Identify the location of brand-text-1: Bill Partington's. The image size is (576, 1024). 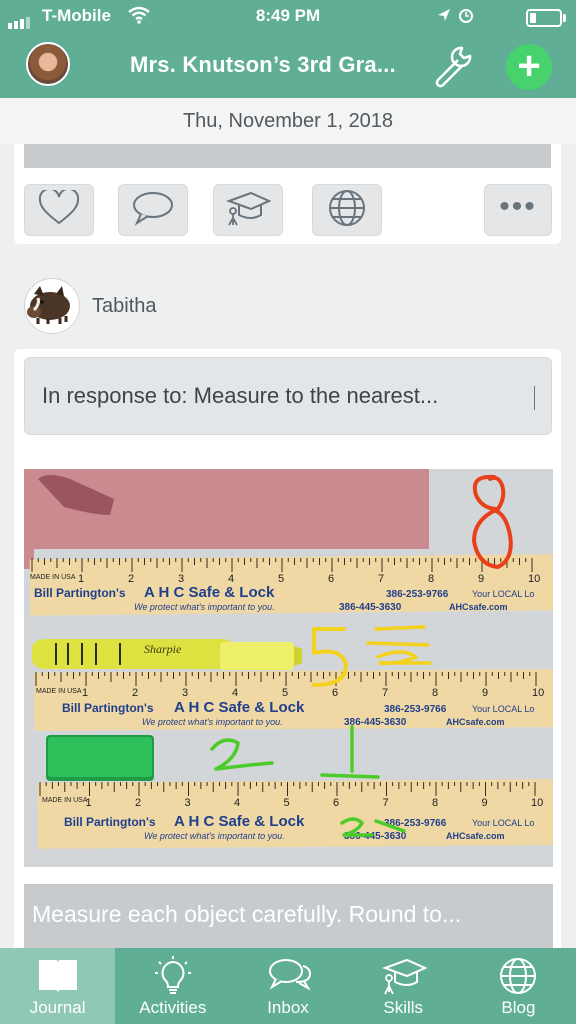
(80, 593).